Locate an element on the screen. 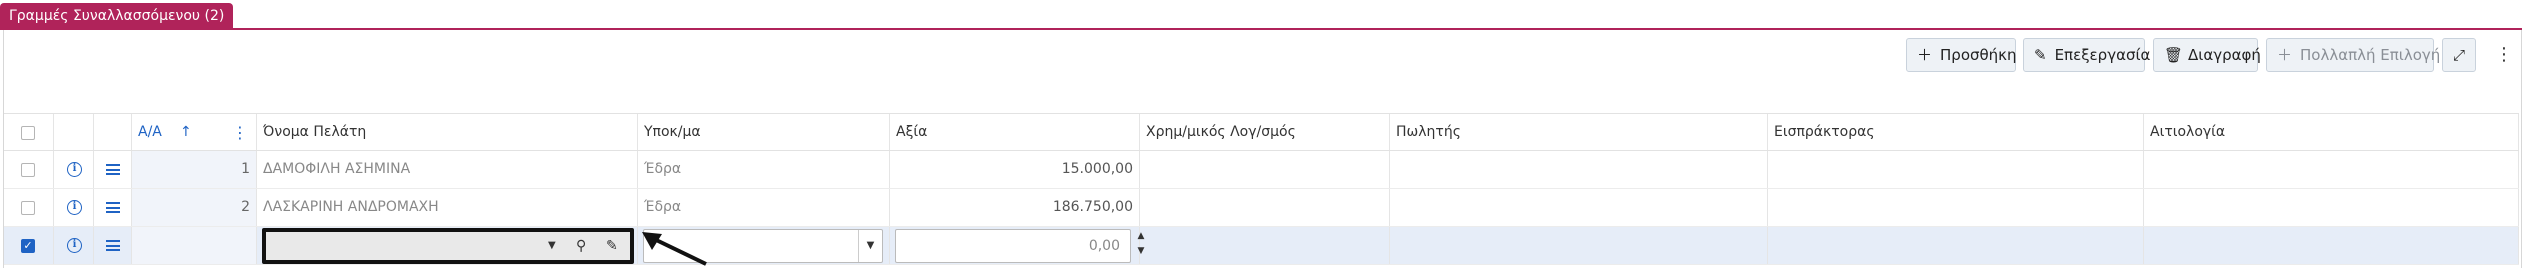 This screenshot has width=2522, height=268. expand-icon: ⤢ is located at coordinates (2458, 55).